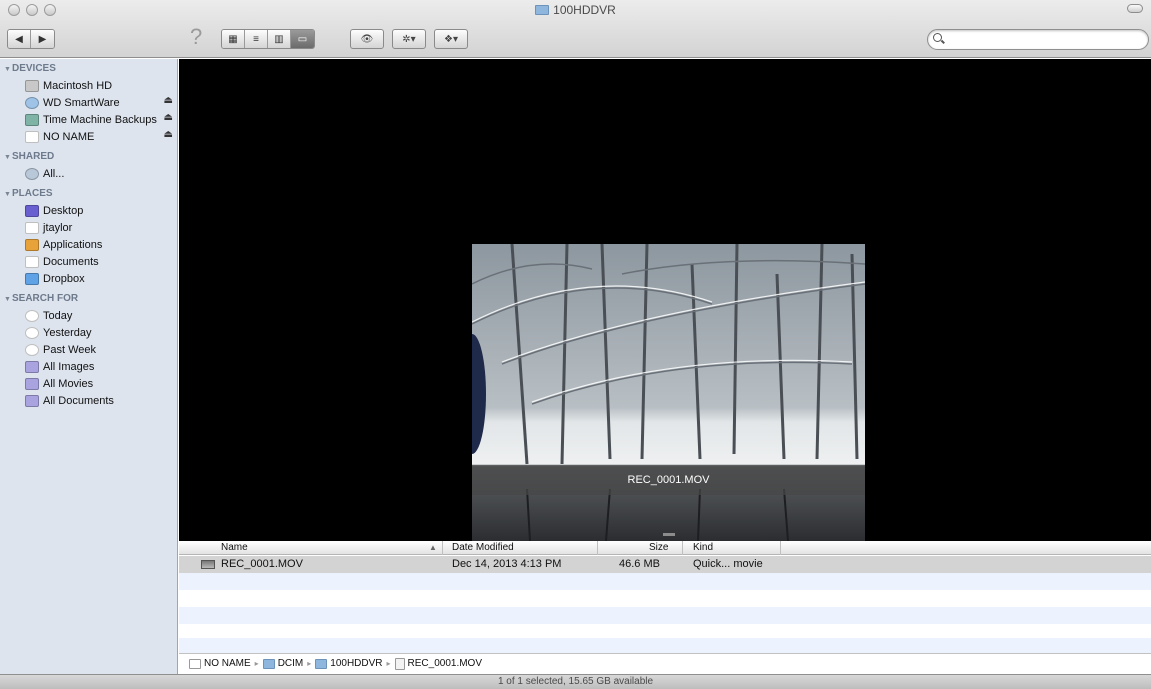 The height and width of the screenshot is (689, 1151). I want to click on icon-view-button: ▦, so click(233, 39).